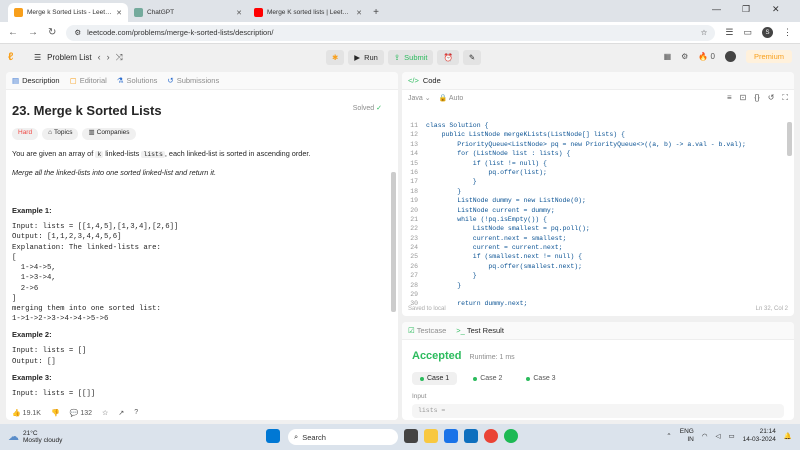  What do you see at coordinates (767, 32) in the screenshot?
I see `profile-avatar: S` at bounding box center [767, 32].